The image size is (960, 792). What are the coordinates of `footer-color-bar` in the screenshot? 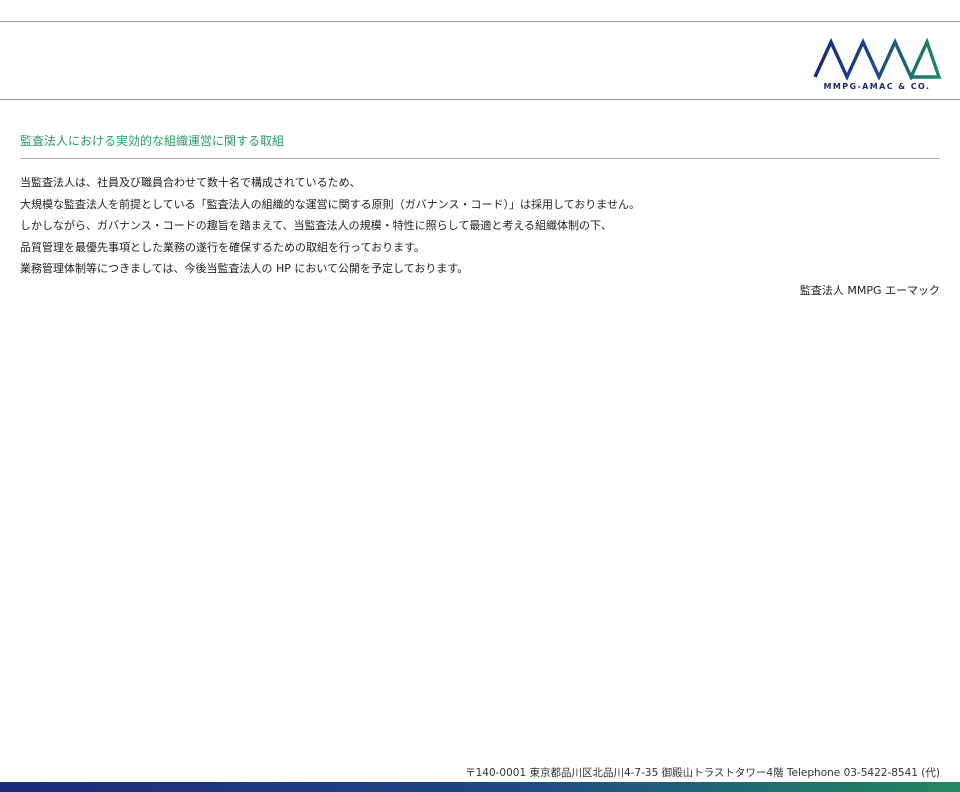 It's located at (480, 787).